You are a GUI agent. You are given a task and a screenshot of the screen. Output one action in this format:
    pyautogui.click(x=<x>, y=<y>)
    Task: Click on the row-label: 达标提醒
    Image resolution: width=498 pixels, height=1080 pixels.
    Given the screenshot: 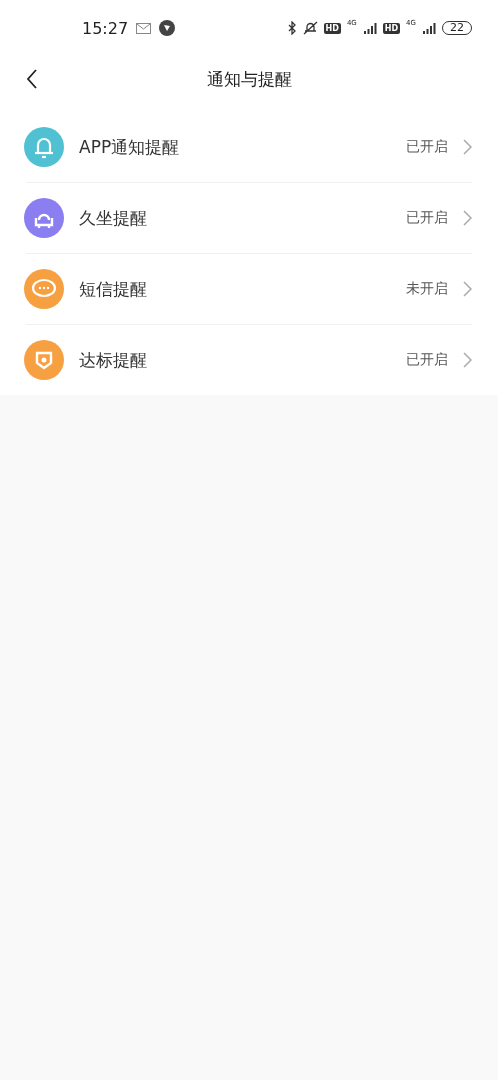 What is the action you would take?
    pyautogui.click(x=113, y=360)
    